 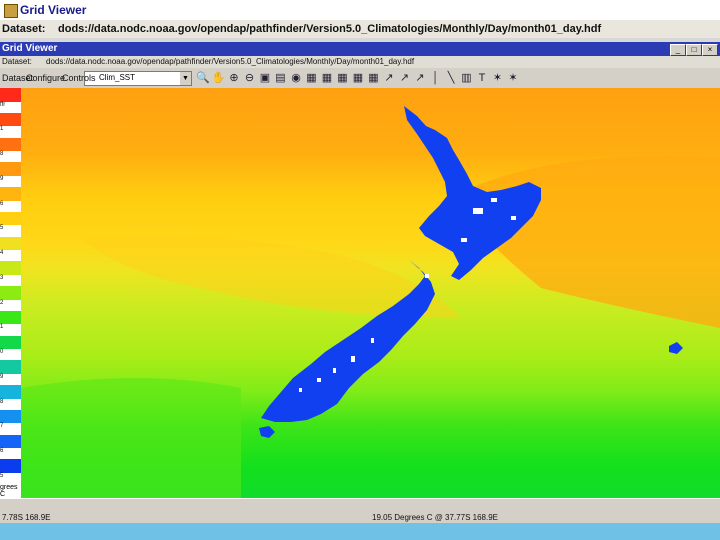 What do you see at coordinates (117, 77) in the screenshot?
I see `variable-select-value: Clim_SST` at bounding box center [117, 77].